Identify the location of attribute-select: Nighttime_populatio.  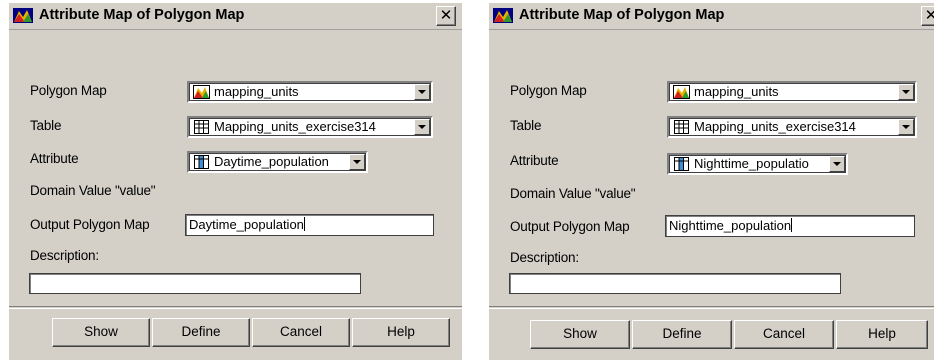
(757, 164).